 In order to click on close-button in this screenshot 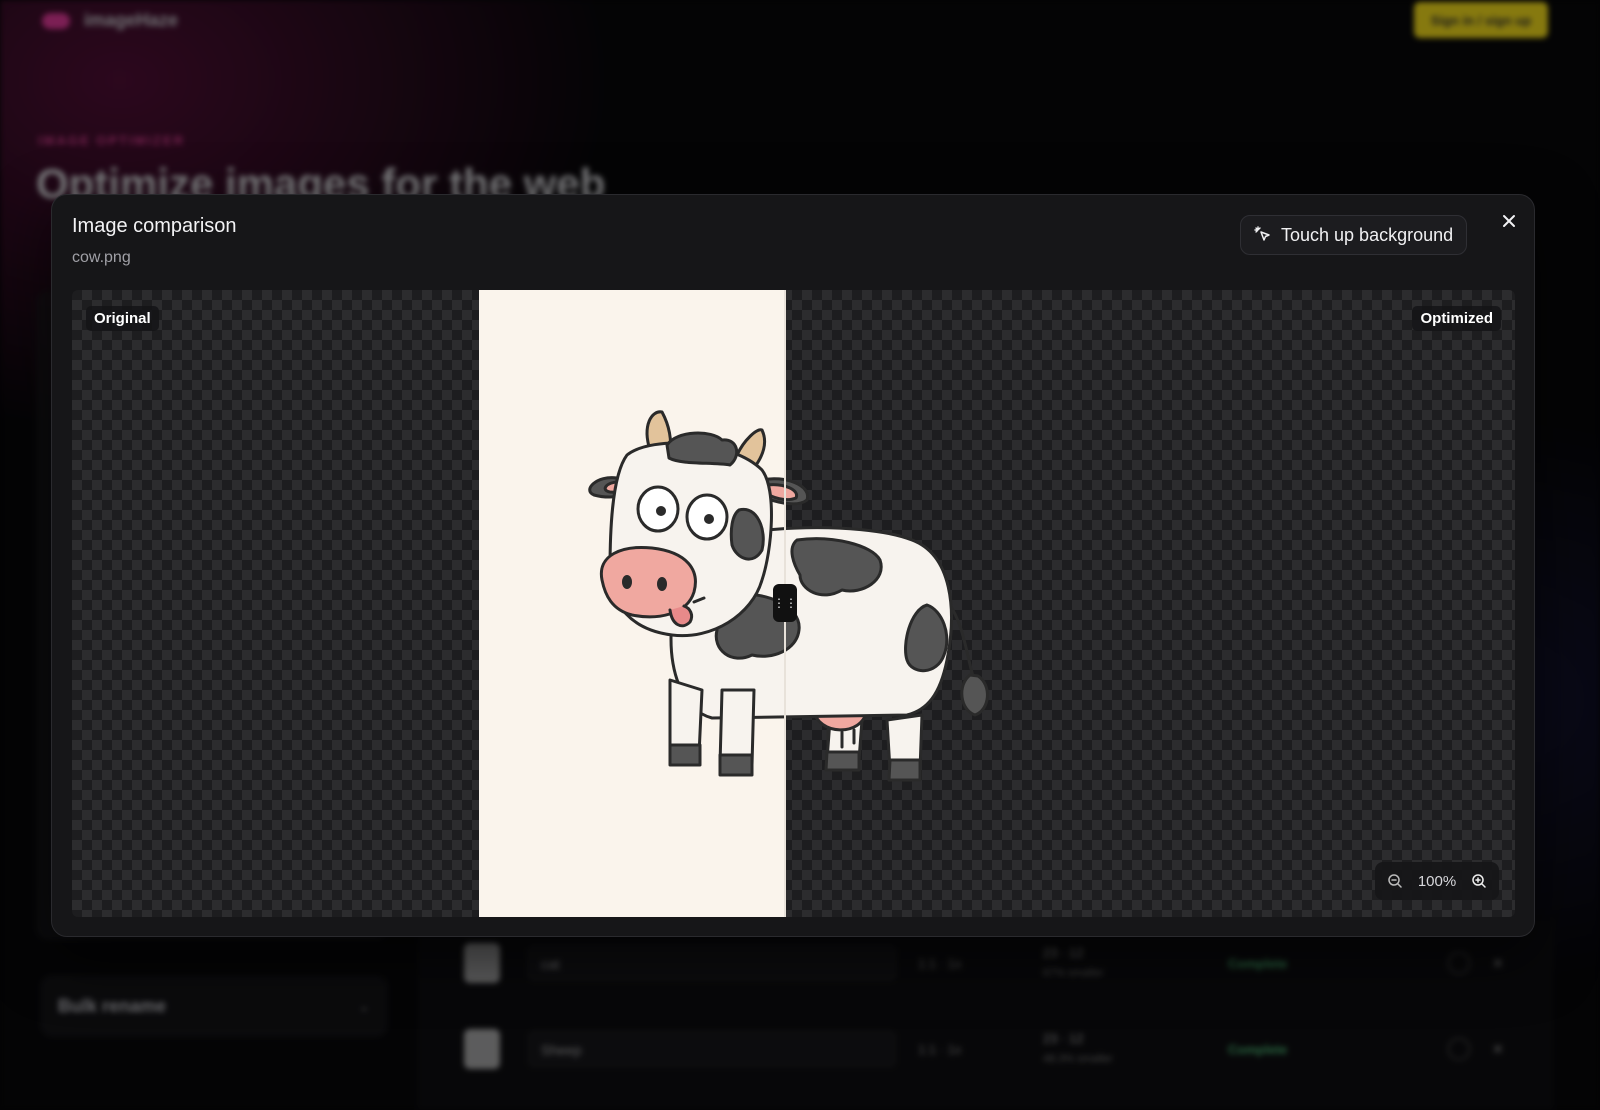, I will do `click(1509, 221)`.